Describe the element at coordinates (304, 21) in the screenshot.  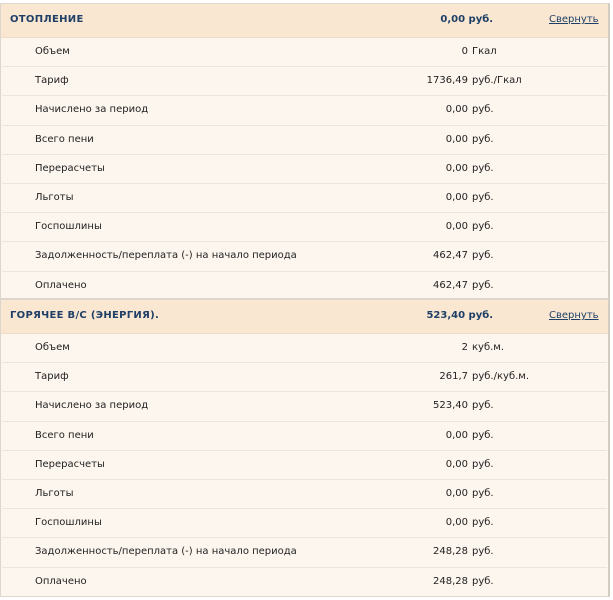
I see `section-header: ОТОПЛЕНИЕ 0,00 руб. Свернуть` at that location.